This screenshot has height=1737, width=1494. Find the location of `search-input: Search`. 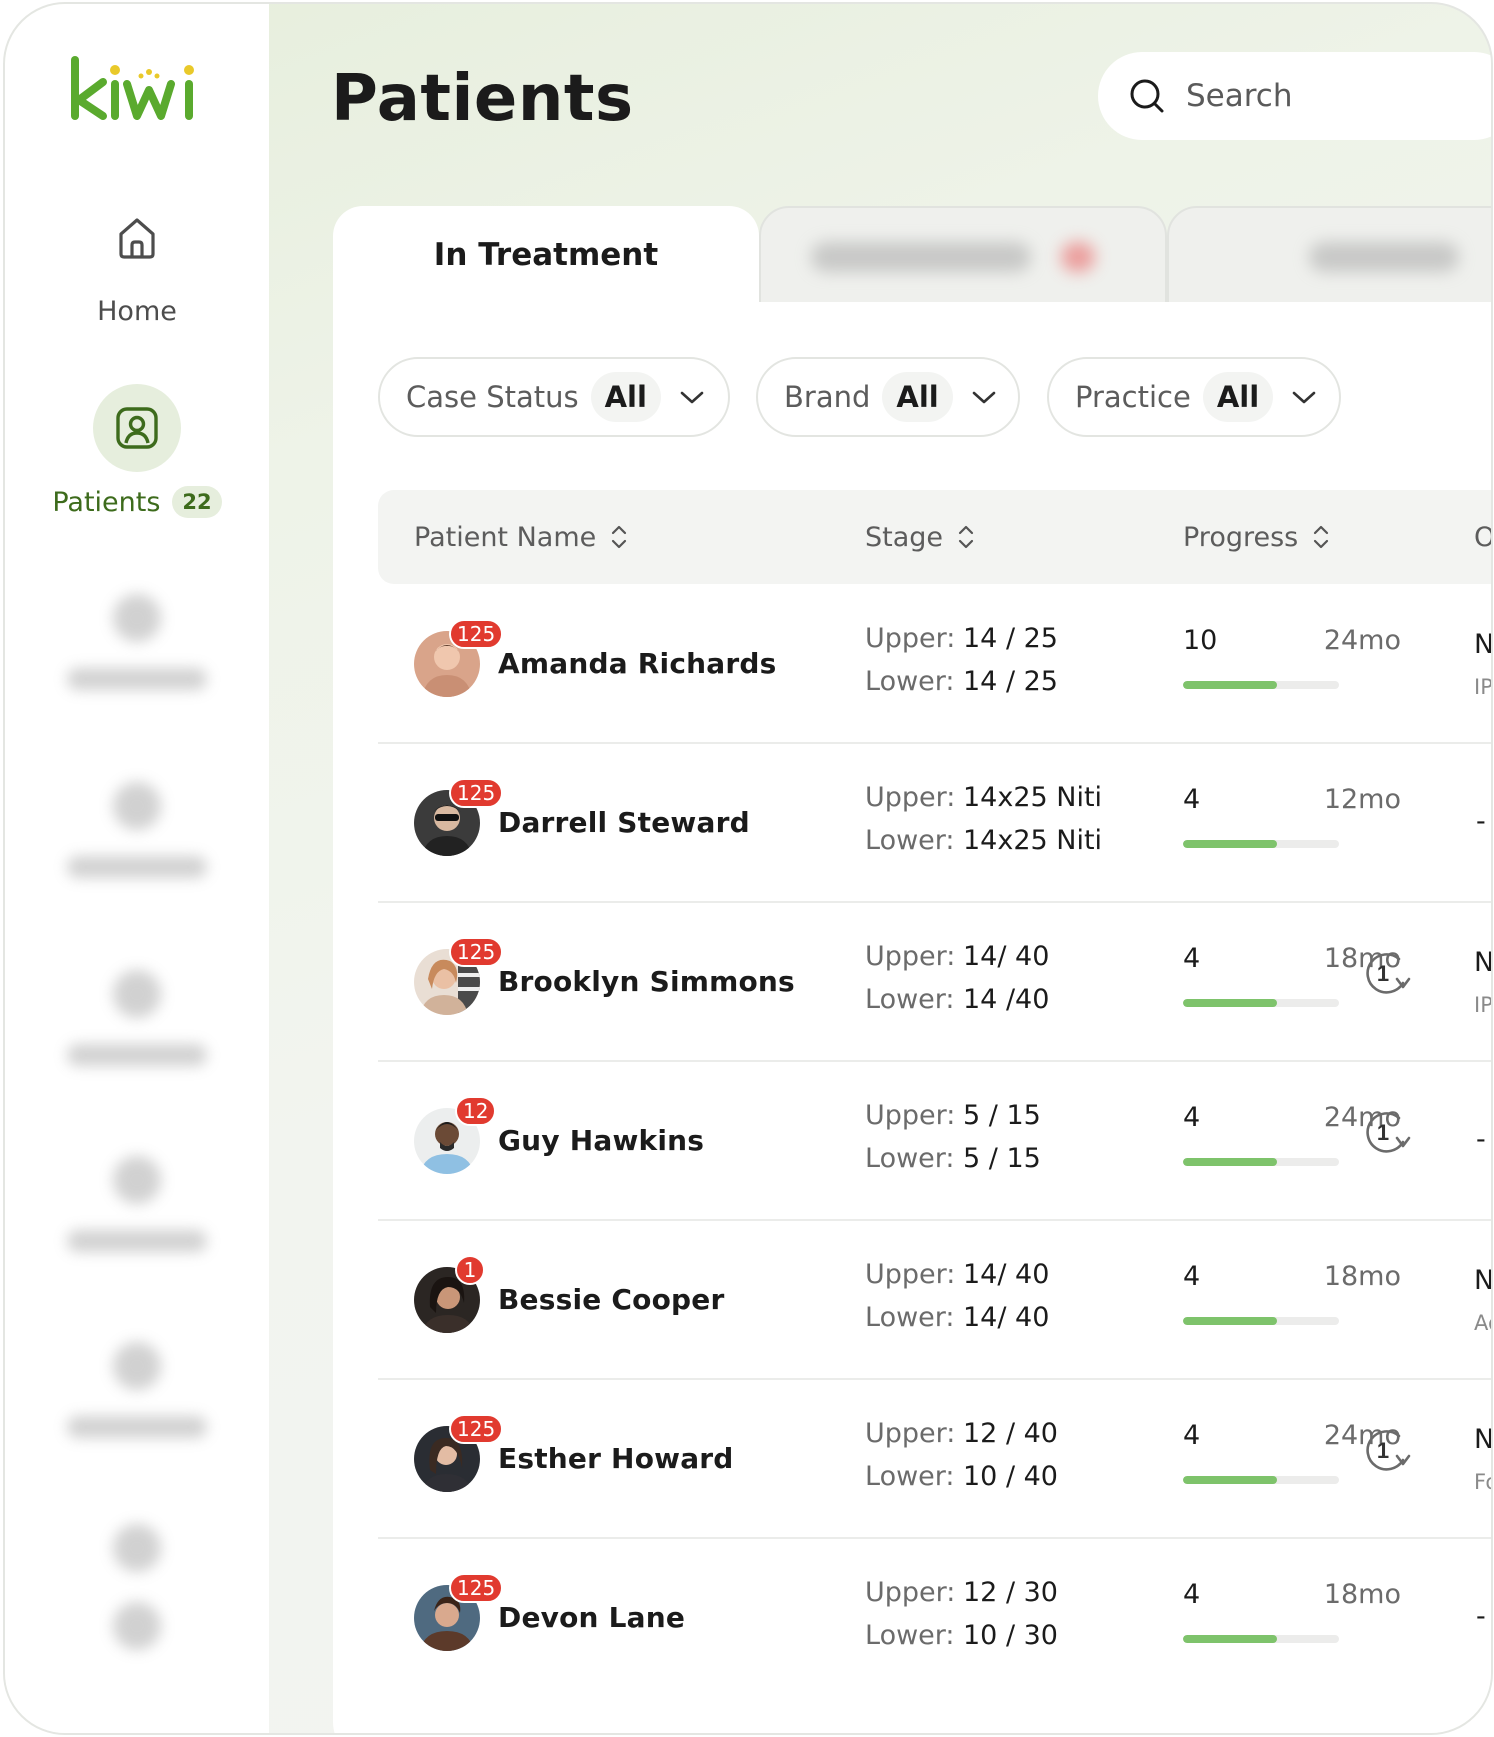

search-input: Search is located at coordinates (1239, 96).